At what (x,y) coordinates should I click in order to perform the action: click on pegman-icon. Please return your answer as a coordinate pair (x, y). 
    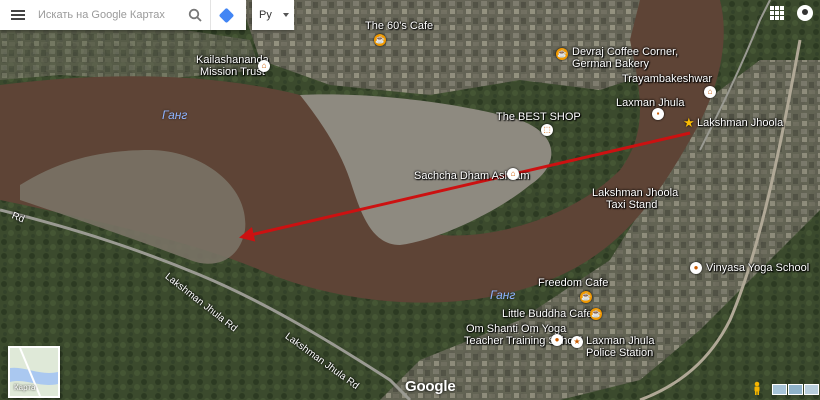
    Looking at the image, I should click on (757, 388).